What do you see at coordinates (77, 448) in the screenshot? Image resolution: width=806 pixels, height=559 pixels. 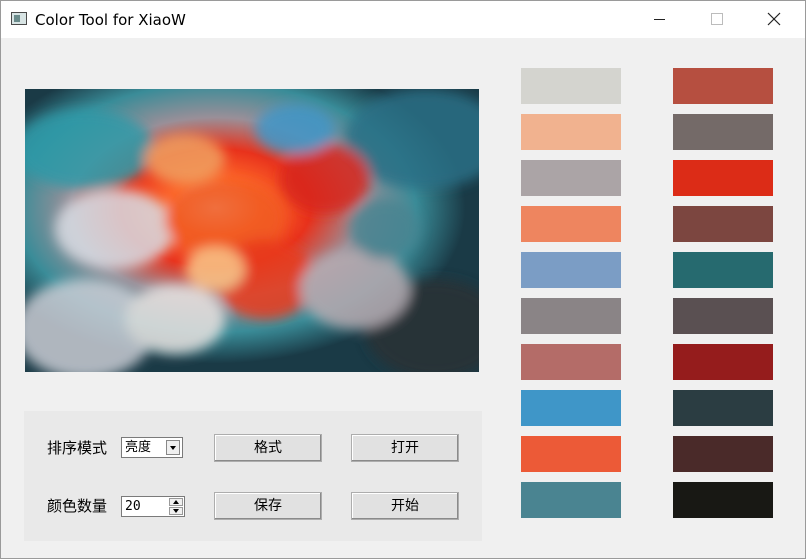 I see `sort-mode-label: 排序模式` at bounding box center [77, 448].